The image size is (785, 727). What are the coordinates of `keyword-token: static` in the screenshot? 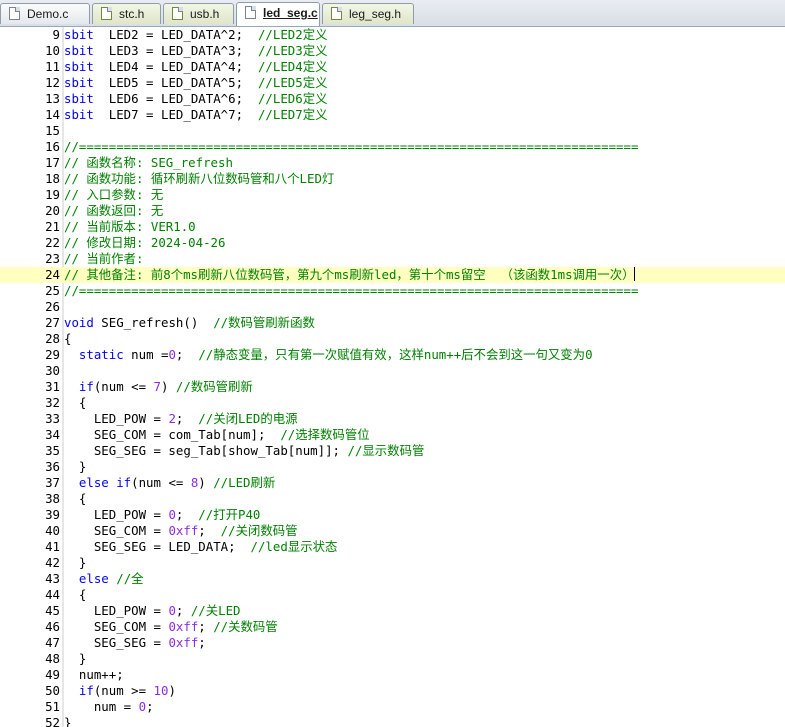 It's located at (101, 354).